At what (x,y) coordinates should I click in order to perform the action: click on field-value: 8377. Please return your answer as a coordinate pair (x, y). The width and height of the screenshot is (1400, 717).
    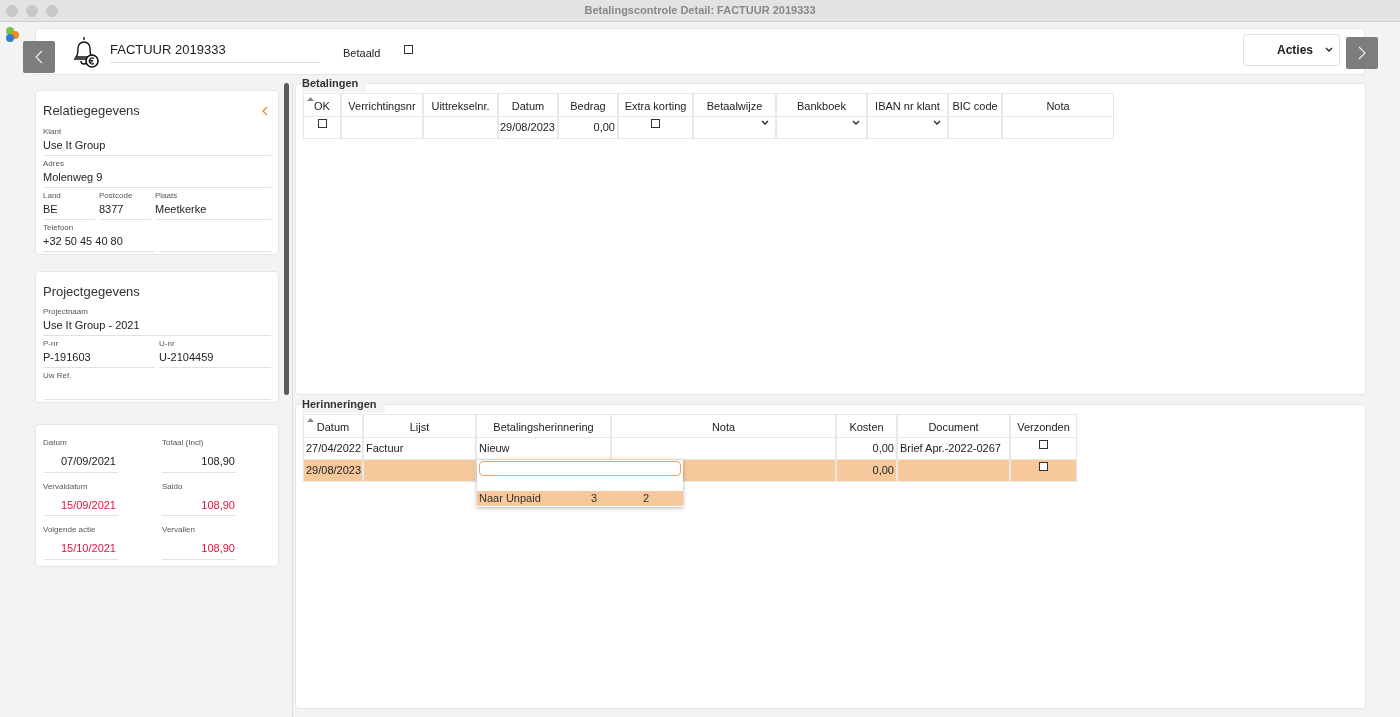
    Looking at the image, I should click on (125, 208).